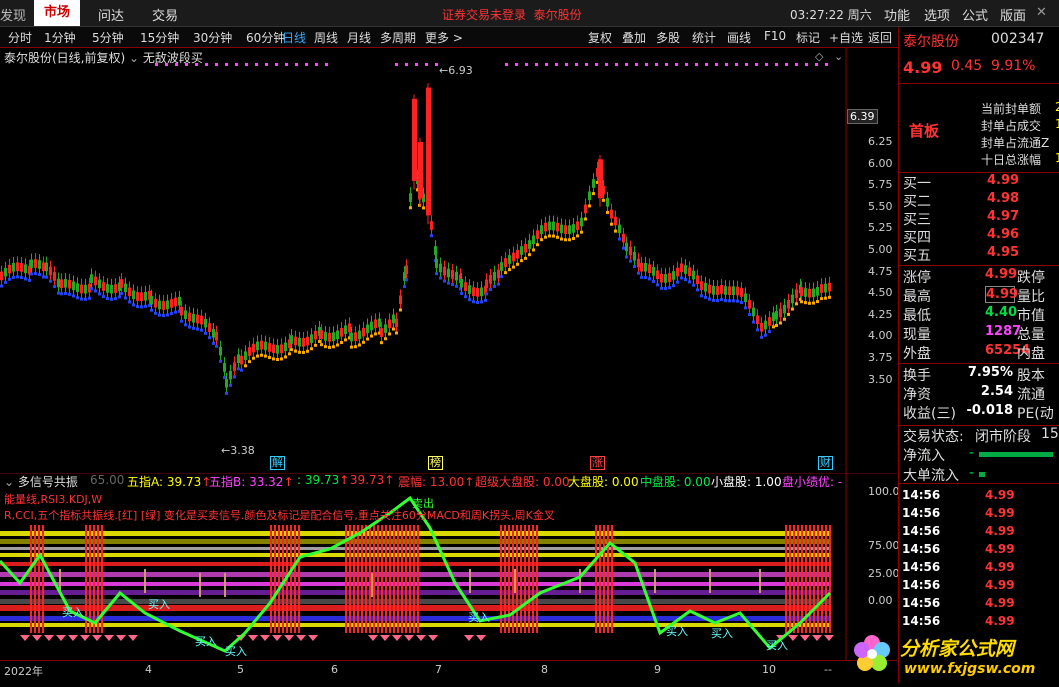 This screenshot has height=687, width=1059. I want to click on clock: 03:27:22 周六, so click(831, 15).